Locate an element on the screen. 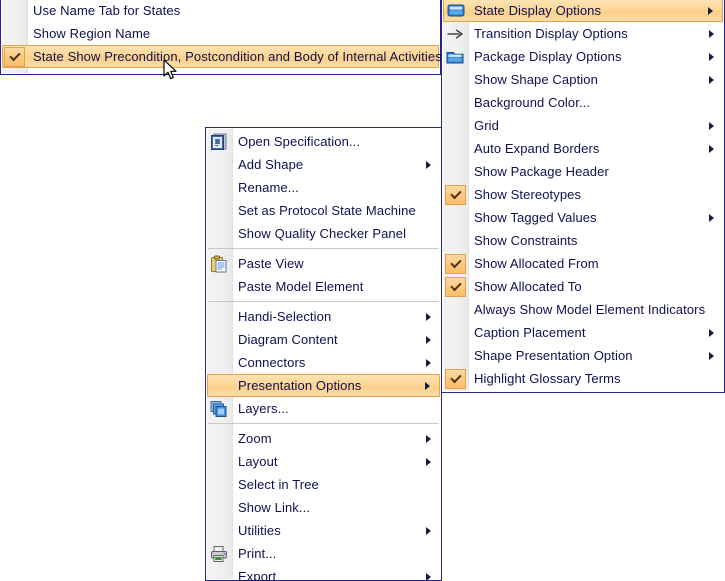 This screenshot has height=581, width=725. menu-item-show-region-name: Show Region Name is located at coordinates (220, 33).